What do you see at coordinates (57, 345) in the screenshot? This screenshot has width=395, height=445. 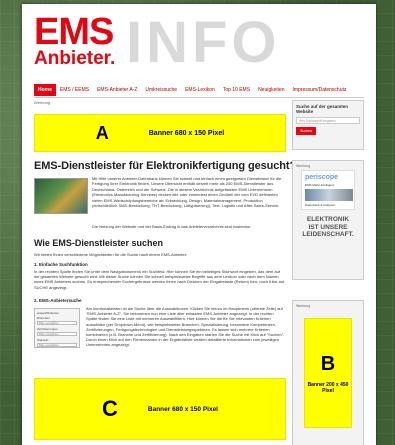 I see `widget-select-standort: Bitte auswählen` at bounding box center [57, 345].